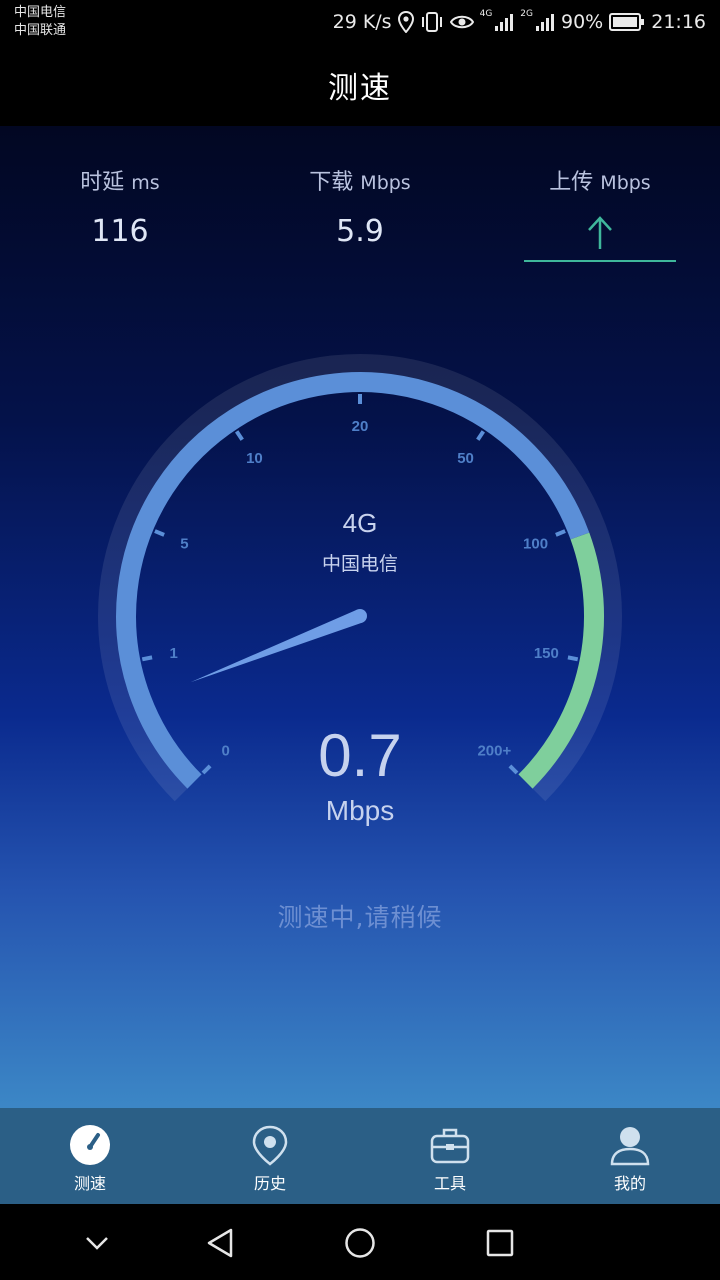 The width and height of the screenshot is (720, 1280). What do you see at coordinates (519, 22) in the screenshot?
I see `status-icons: 29 K/s 4G 2G 90% 21:16` at bounding box center [519, 22].